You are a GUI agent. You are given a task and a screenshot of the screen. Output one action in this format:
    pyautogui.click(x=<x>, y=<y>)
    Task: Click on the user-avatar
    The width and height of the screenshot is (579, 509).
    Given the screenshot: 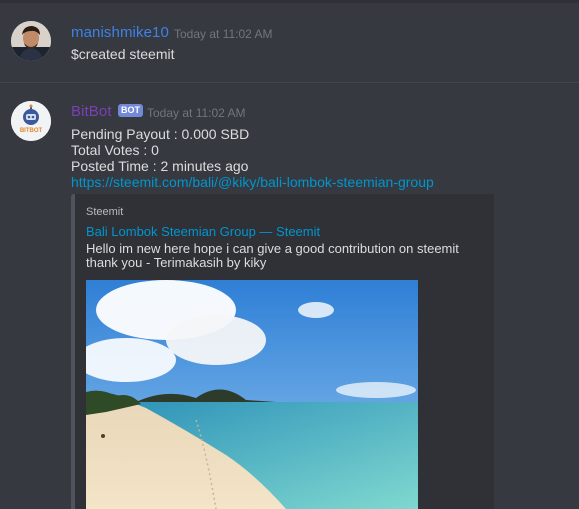 What is the action you would take?
    pyautogui.click(x=31, y=41)
    